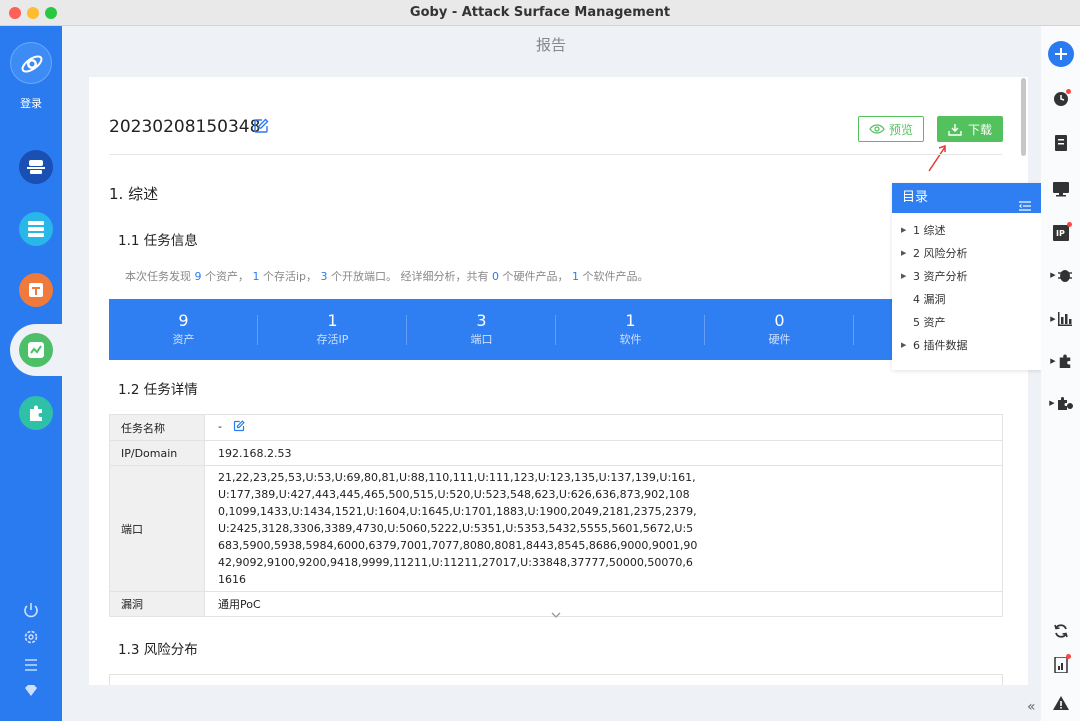 This screenshot has width=1080, height=721. I want to click on stat-label: 存活IP, so click(332, 339).